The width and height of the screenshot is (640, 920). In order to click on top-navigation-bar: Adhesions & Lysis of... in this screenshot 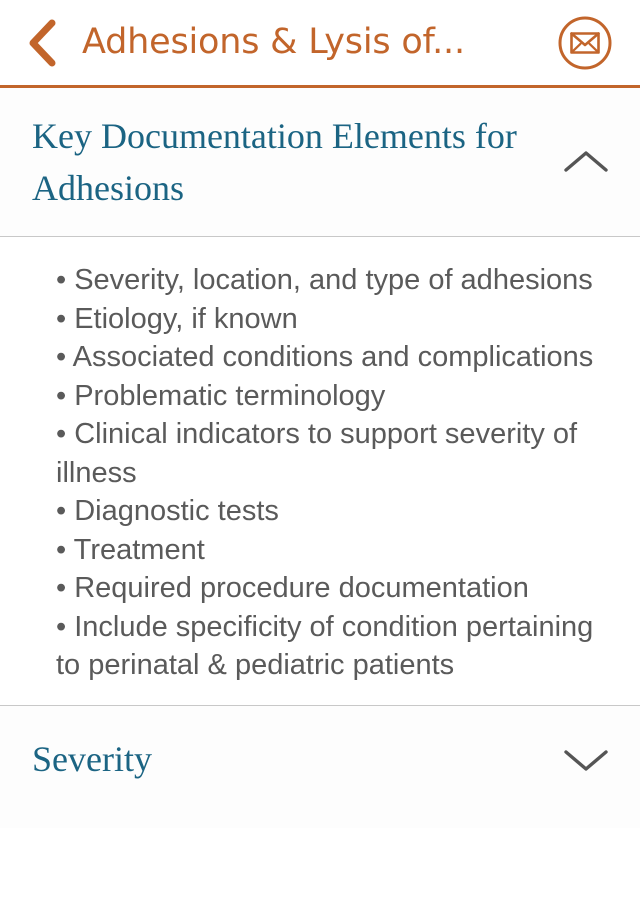, I will do `click(320, 44)`.